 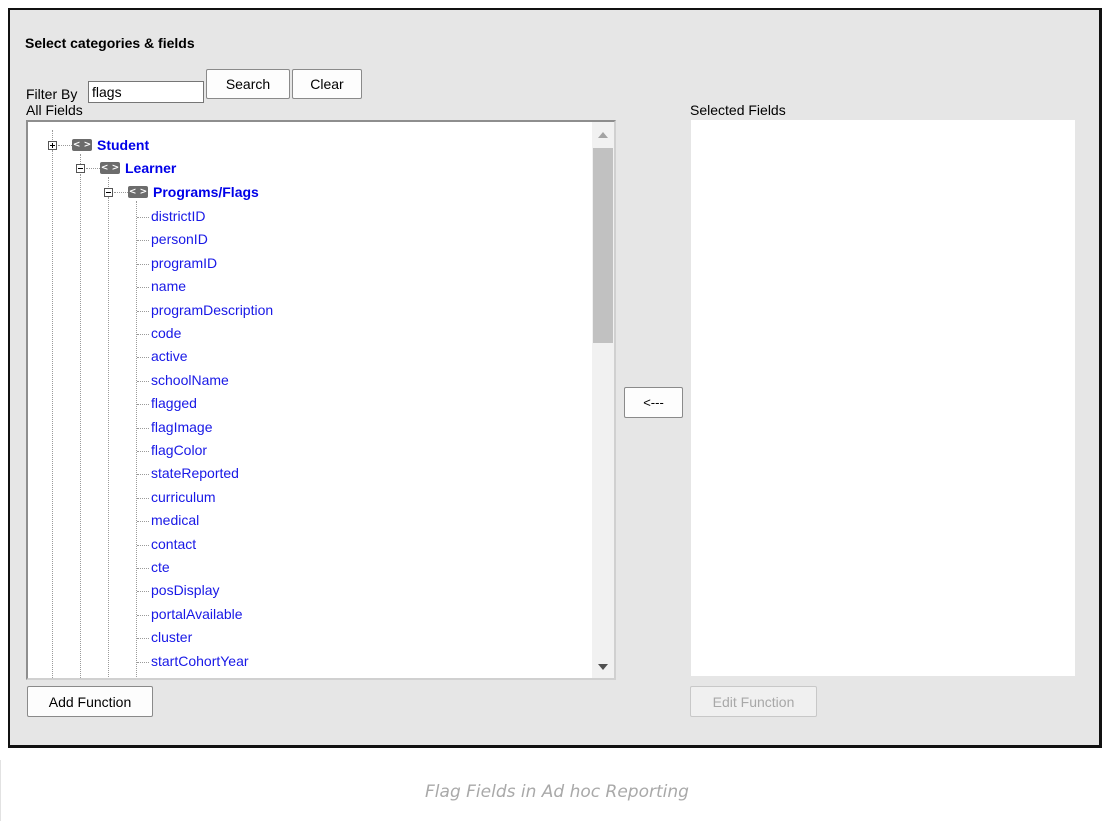 What do you see at coordinates (195, 473) in the screenshot?
I see `tree-leaf-stateReported: stateReported` at bounding box center [195, 473].